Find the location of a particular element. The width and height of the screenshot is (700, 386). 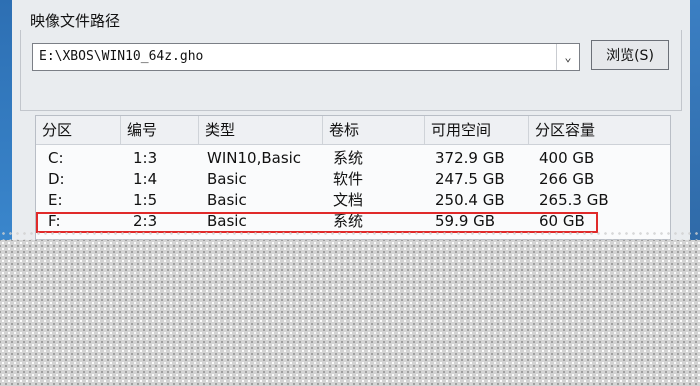

cell-label: 文档 is located at coordinates (348, 200).